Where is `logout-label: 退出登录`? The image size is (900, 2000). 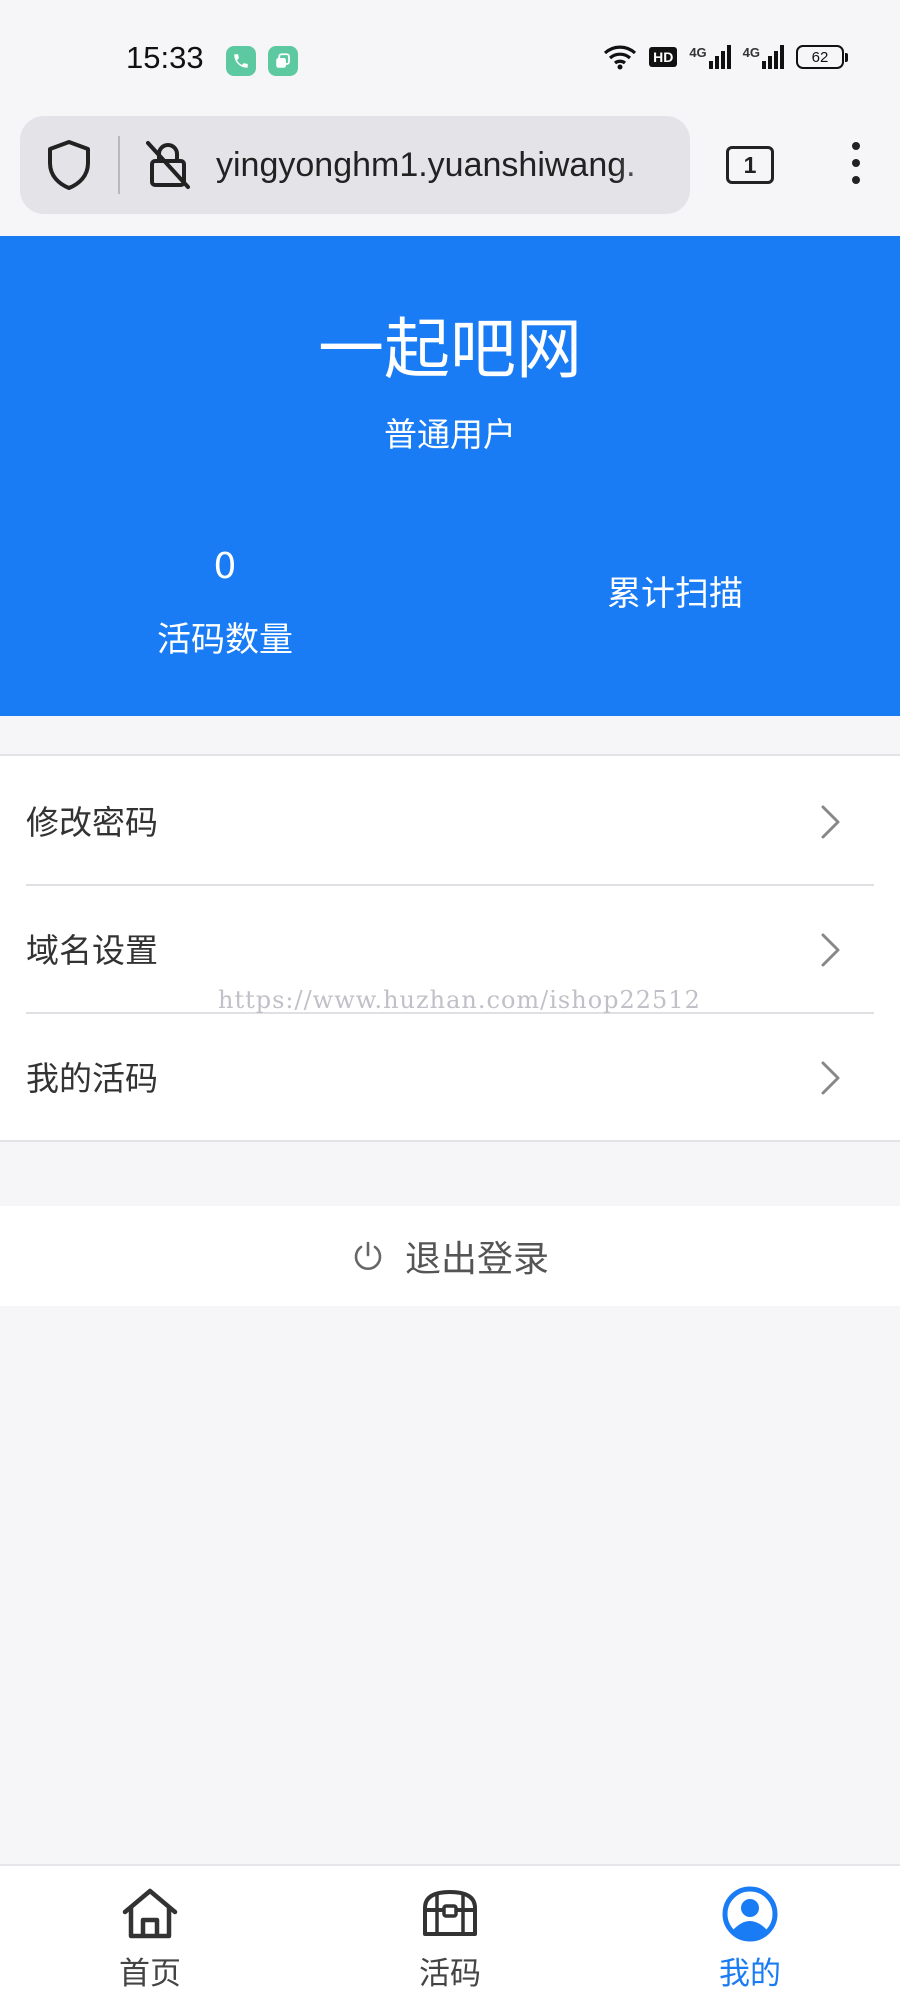 logout-label: 退出登录 is located at coordinates (476, 1259).